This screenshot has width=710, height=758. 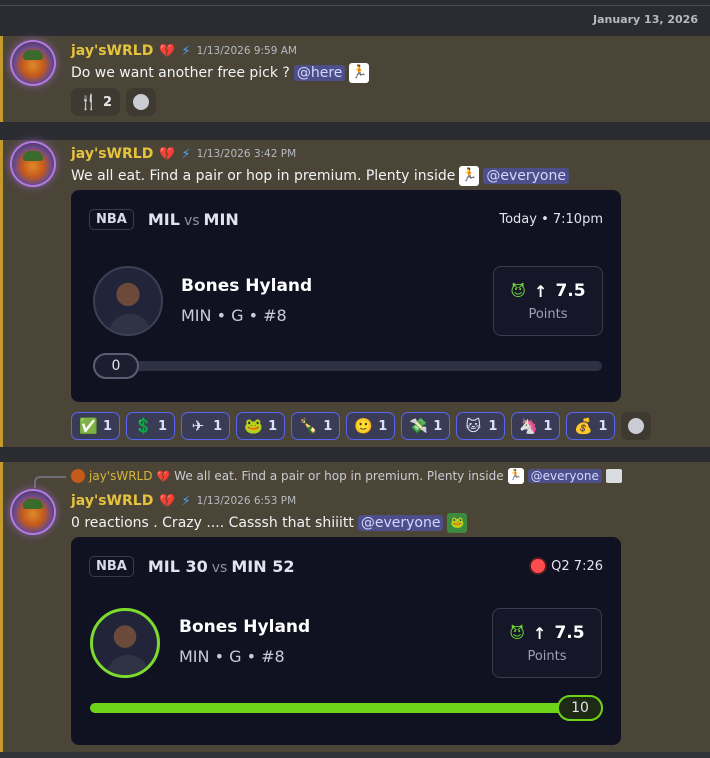 What do you see at coordinates (88, 102) in the screenshot?
I see `fork-knife-icon: 🍴` at bounding box center [88, 102].